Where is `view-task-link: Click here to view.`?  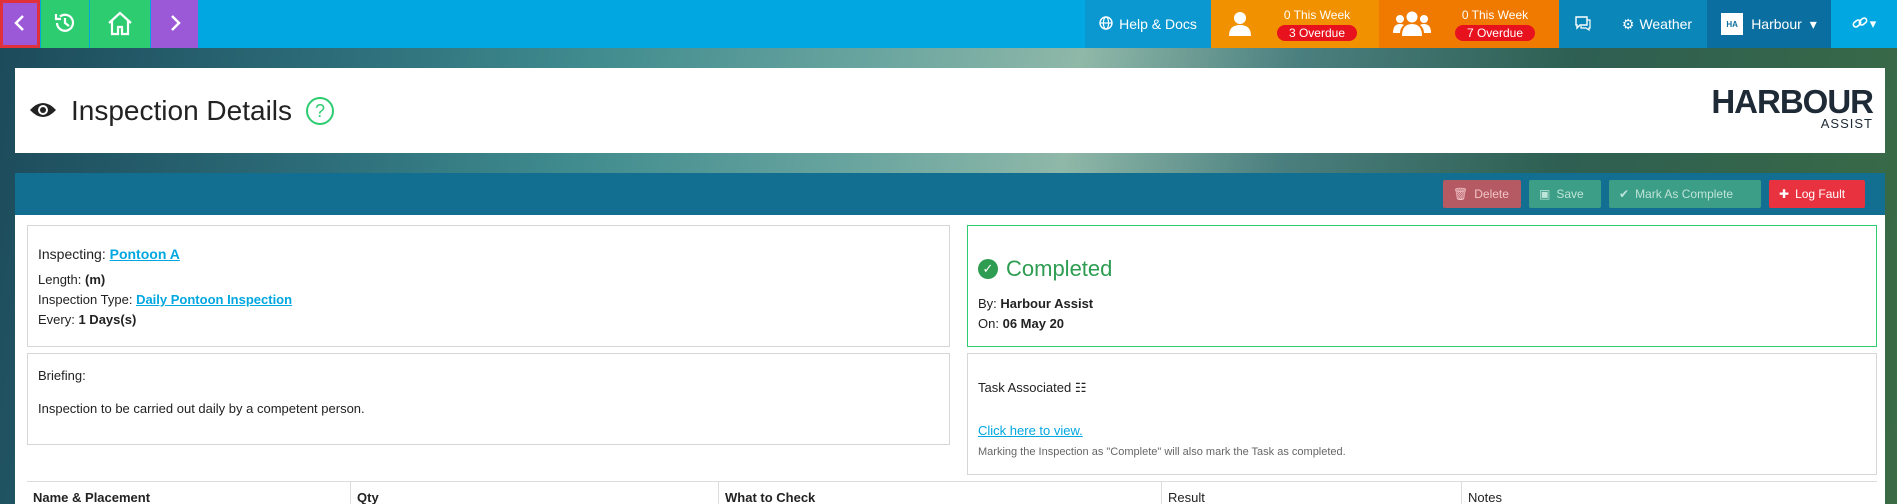 view-task-link: Click here to view. is located at coordinates (1030, 430).